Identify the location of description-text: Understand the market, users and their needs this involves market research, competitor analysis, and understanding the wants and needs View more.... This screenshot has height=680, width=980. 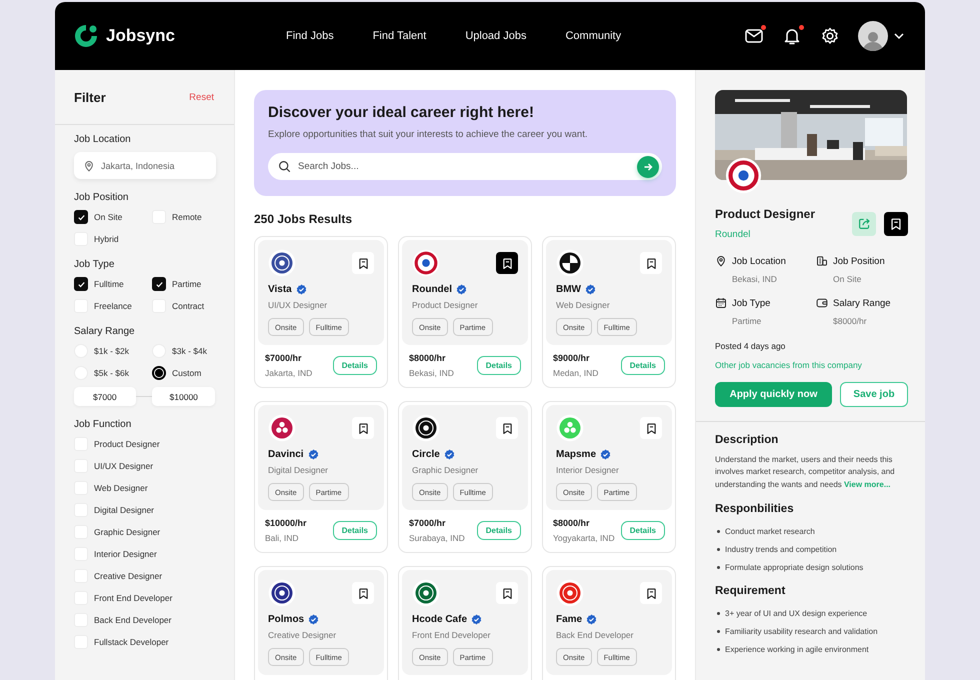
(805, 472).